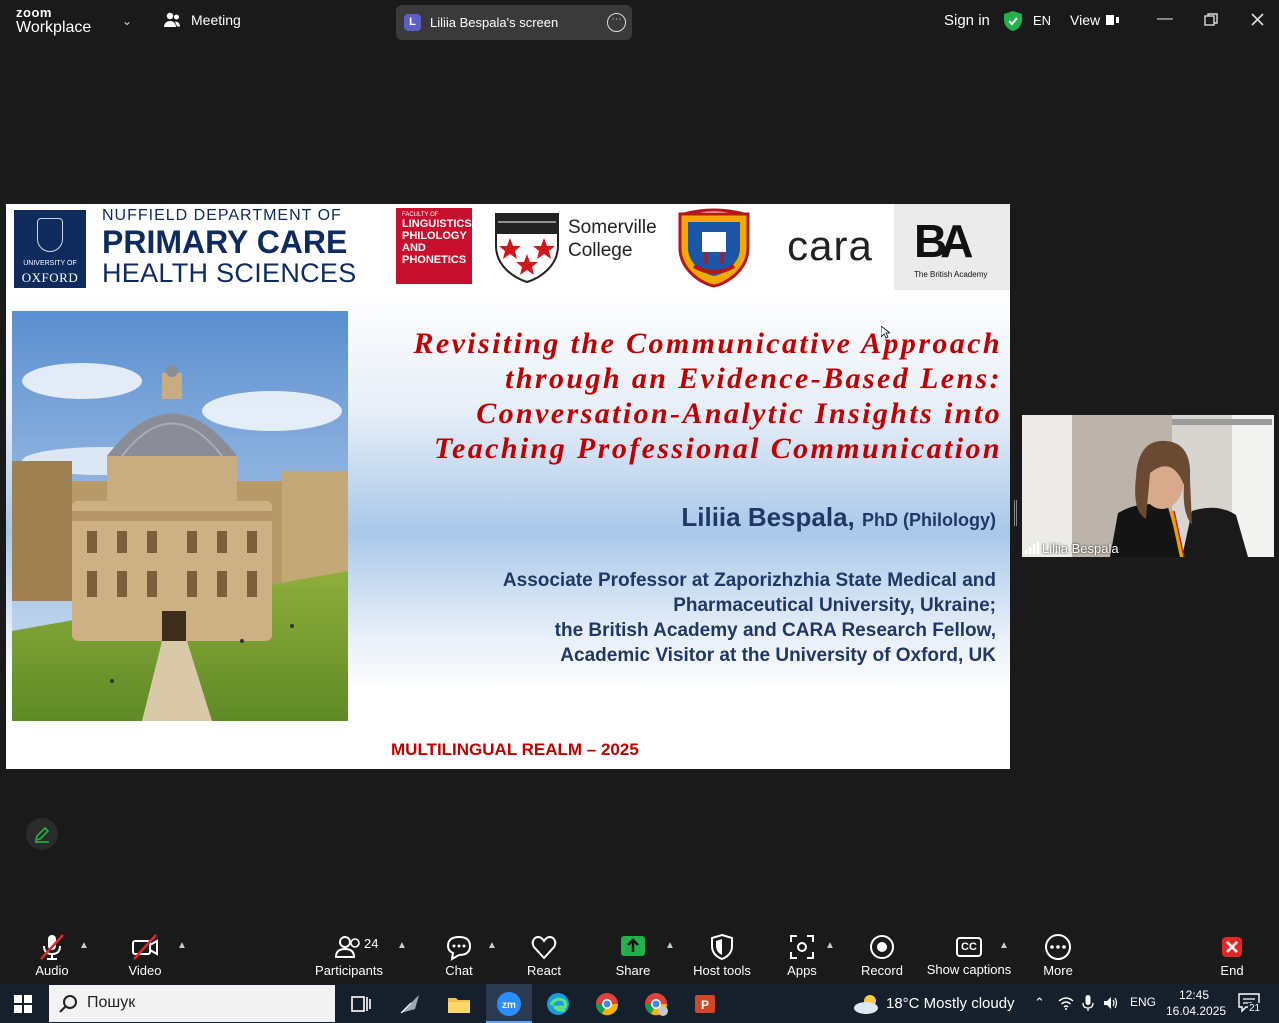 The image size is (1279, 1023). I want to click on sign-in-button: Sign in, so click(967, 20).